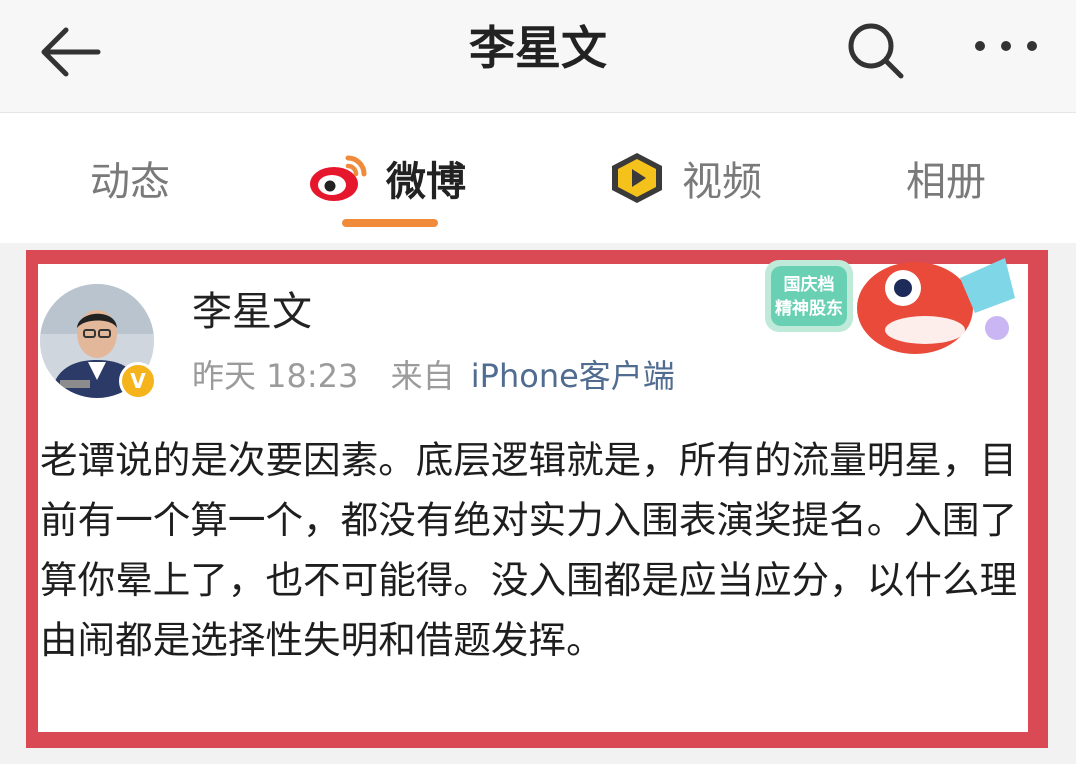 This screenshot has height=764, width=1076. I want to click on tab-dynamic: 动态, so click(130, 178).